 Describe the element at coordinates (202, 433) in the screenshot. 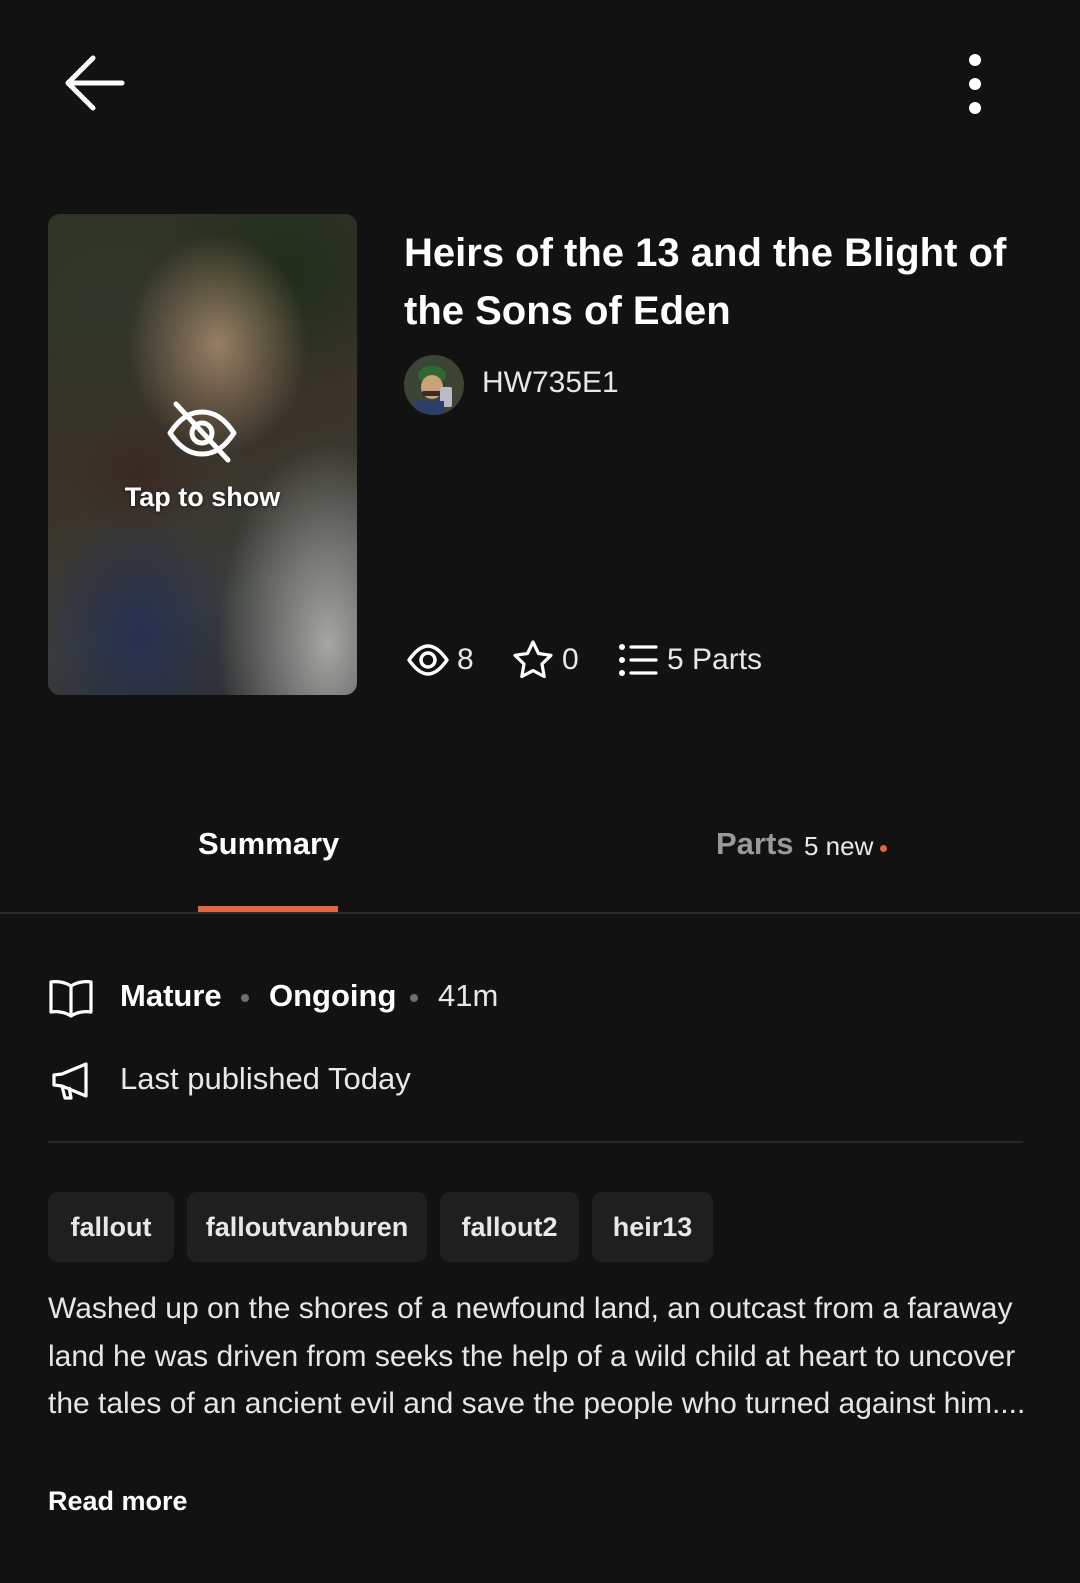

I see `eye-off-icon` at that location.